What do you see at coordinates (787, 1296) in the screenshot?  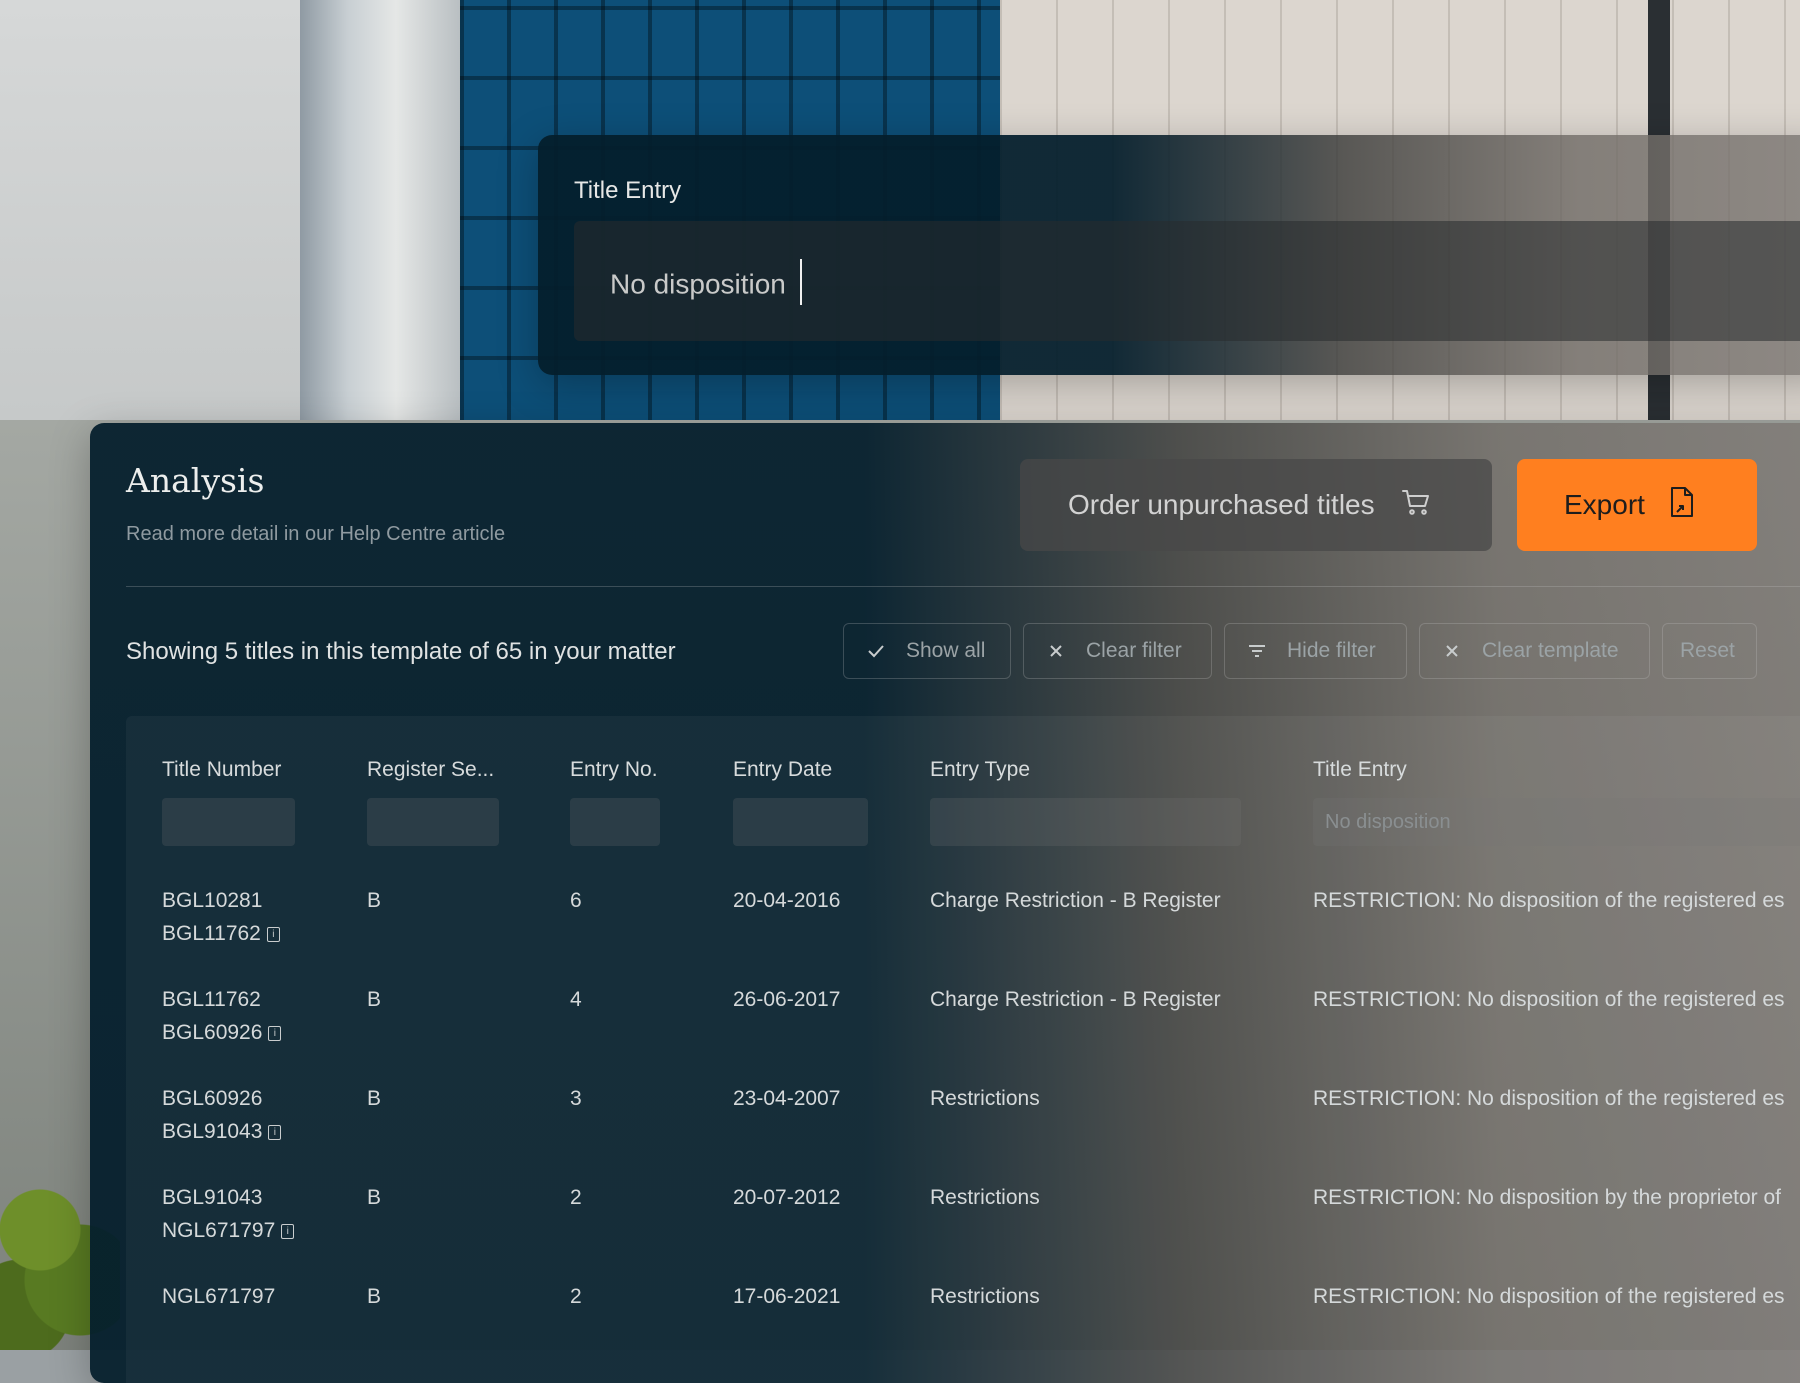 I see `entry-date: 17-06-2021` at bounding box center [787, 1296].